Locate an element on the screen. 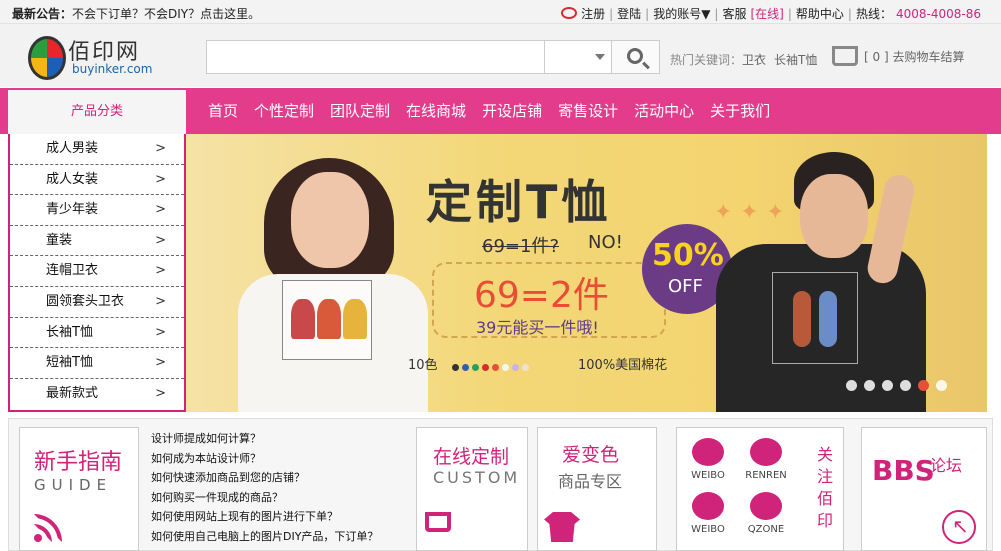 This screenshot has height=551, width=1001. banner-old-price: 69=1件? is located at coordinates (520, 246).